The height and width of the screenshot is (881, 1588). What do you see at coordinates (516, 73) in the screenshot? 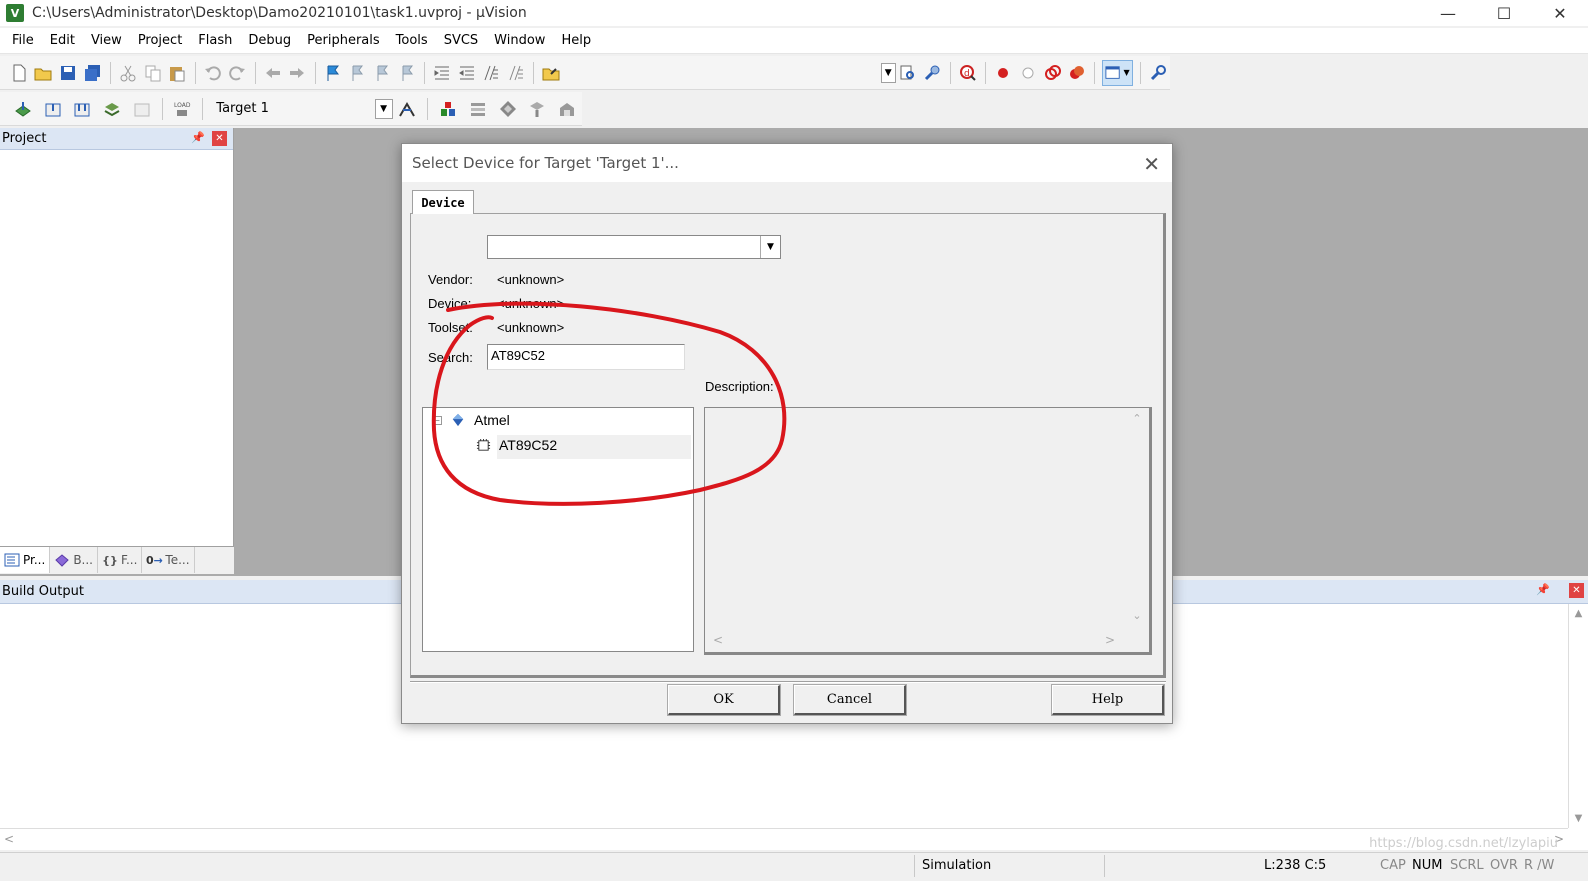
I see `uncomment-icon` at bounding box center [516, 73].